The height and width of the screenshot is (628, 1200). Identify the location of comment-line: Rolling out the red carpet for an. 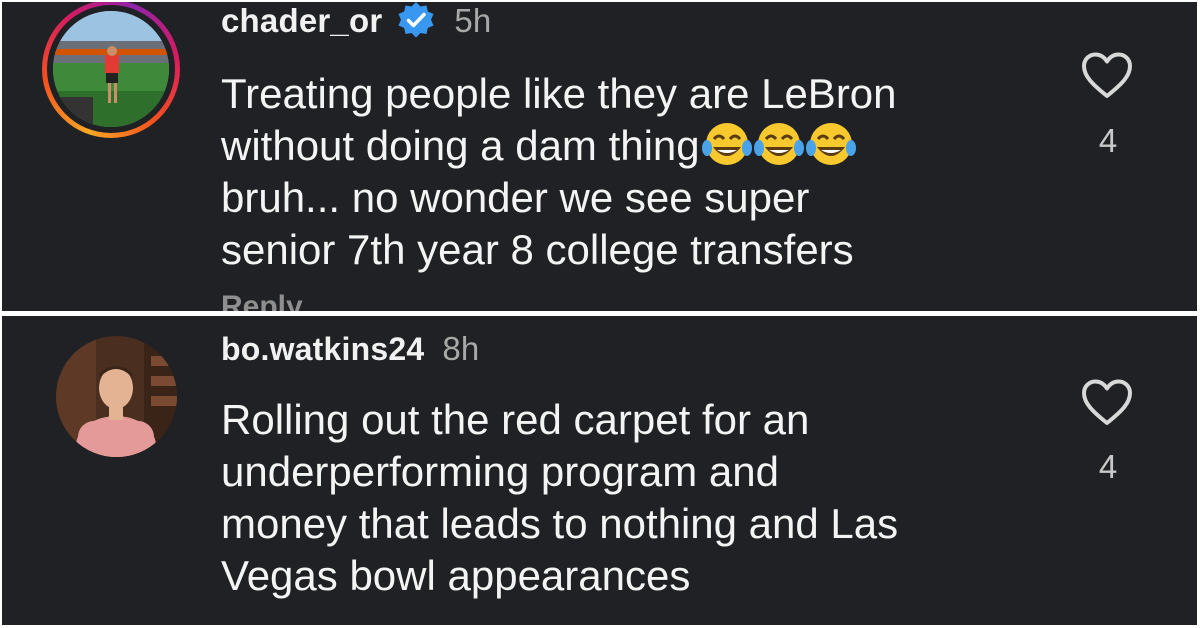
(515, 419).